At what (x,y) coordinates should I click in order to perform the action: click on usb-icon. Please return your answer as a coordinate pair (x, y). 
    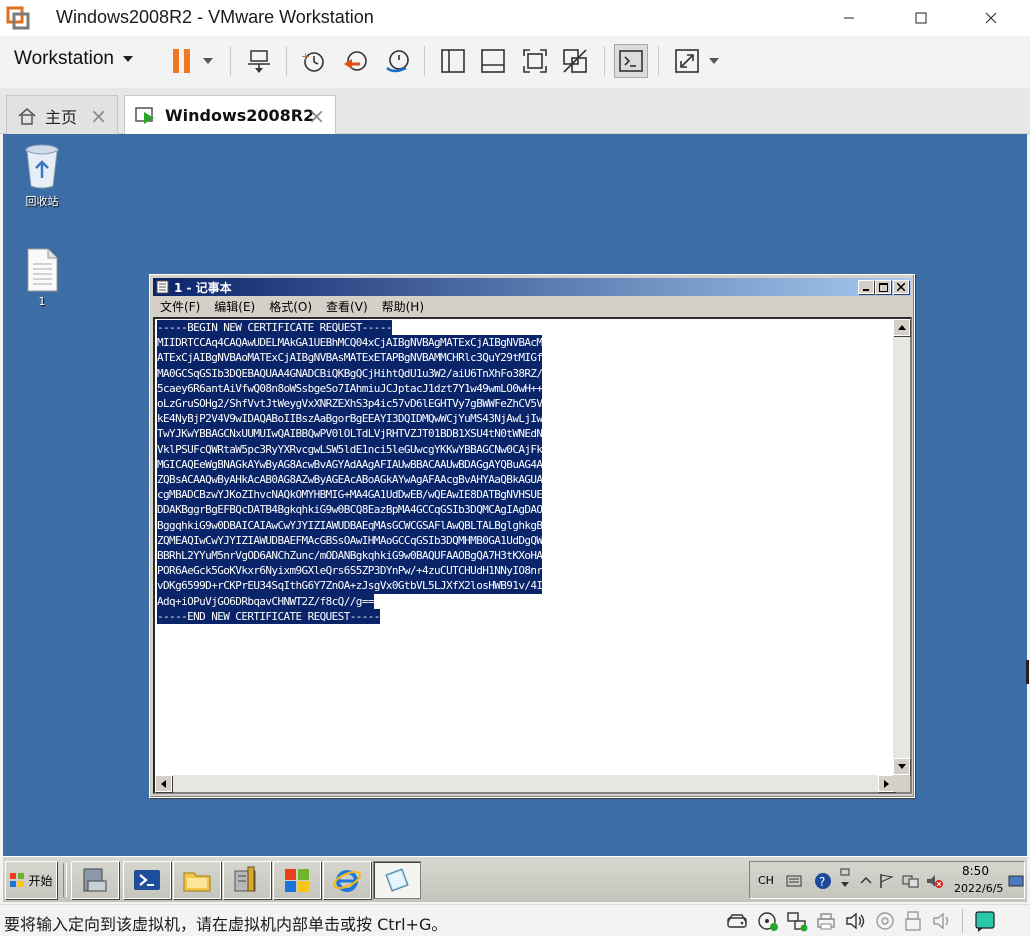
    Looking at the image, I should click on (913, 921).